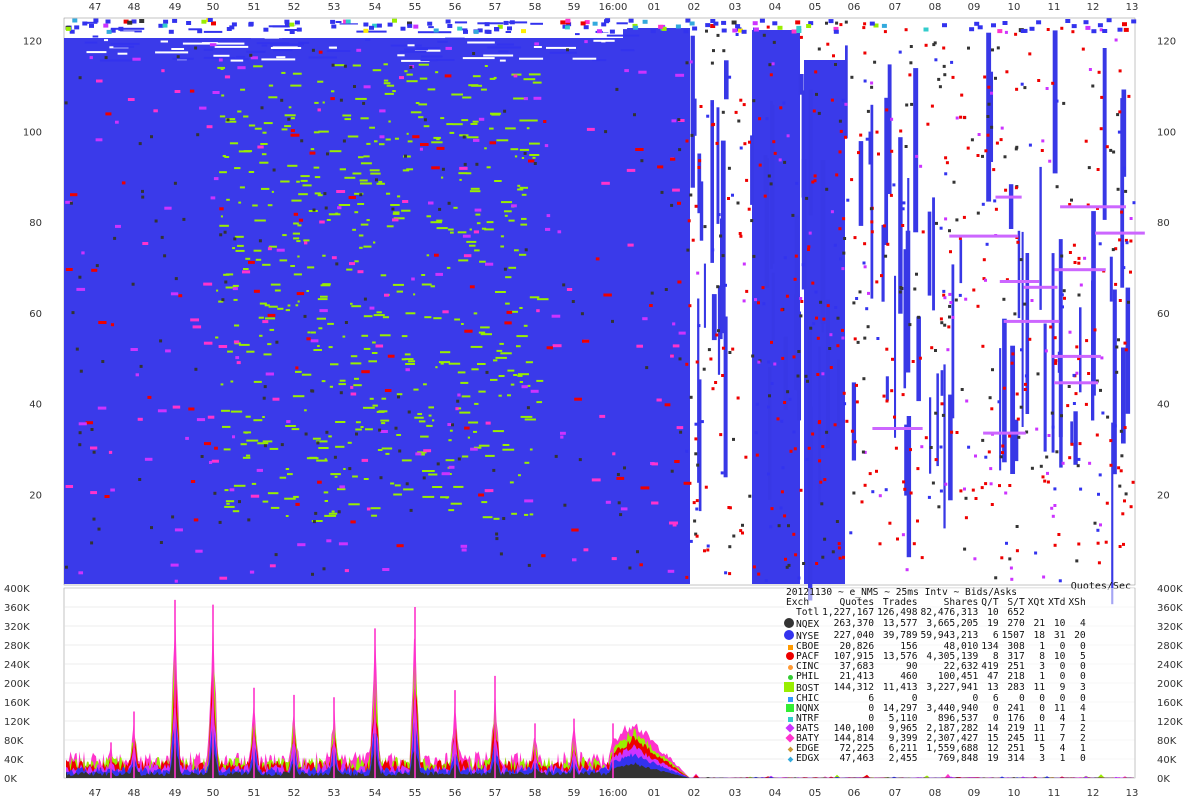  What do you see at coordinates (1170, 608) in the screenshot?
I see `area-y-tick-right: 360K` at bounding box center [1170, 608].